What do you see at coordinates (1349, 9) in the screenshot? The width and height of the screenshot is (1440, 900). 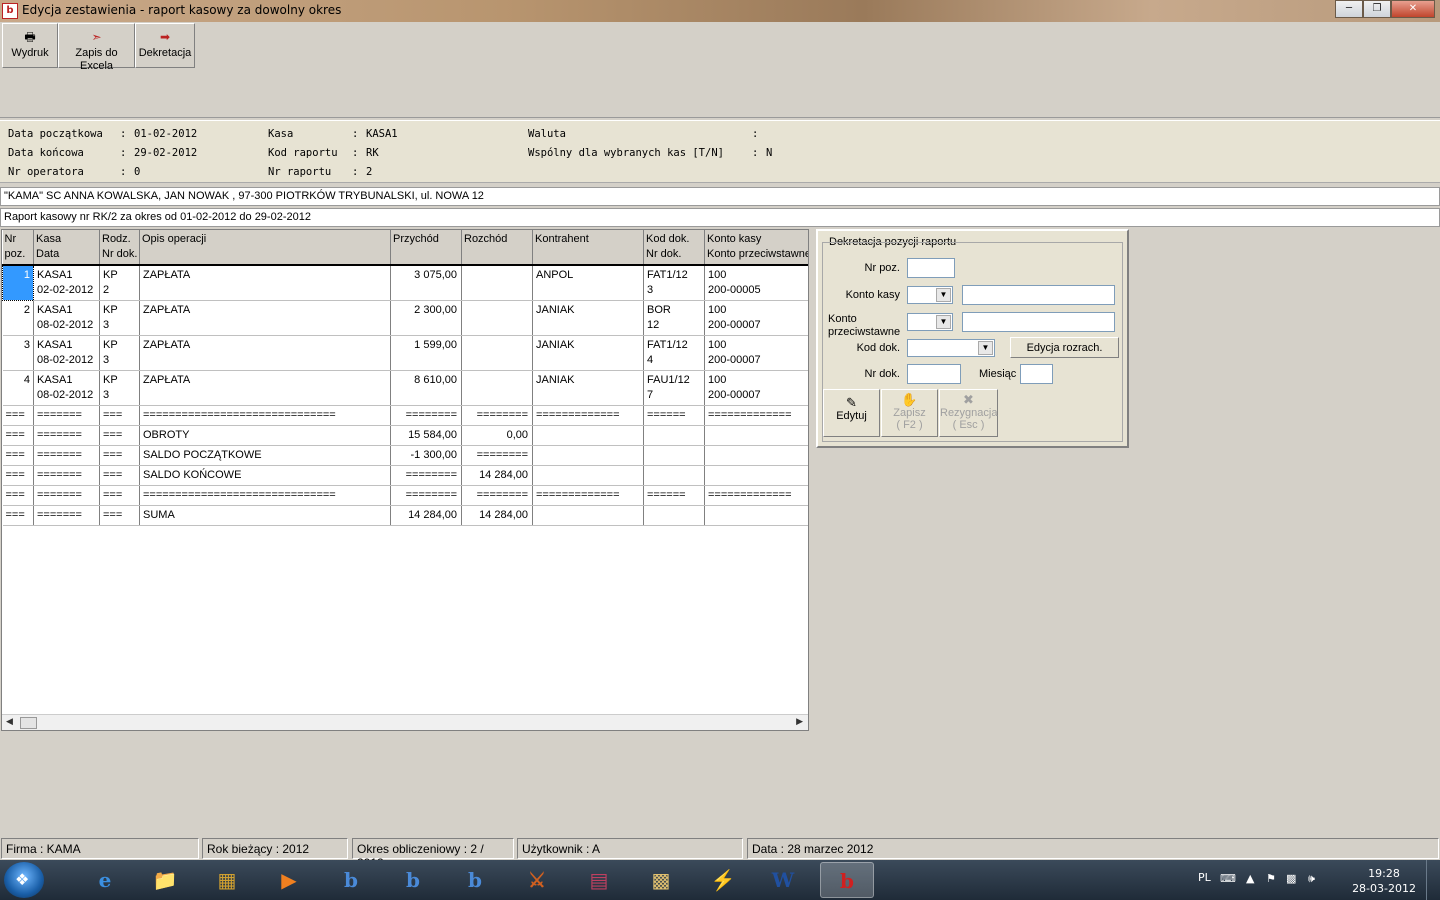 I see `minimize-button: ─` at bounding box center [1349, 9].